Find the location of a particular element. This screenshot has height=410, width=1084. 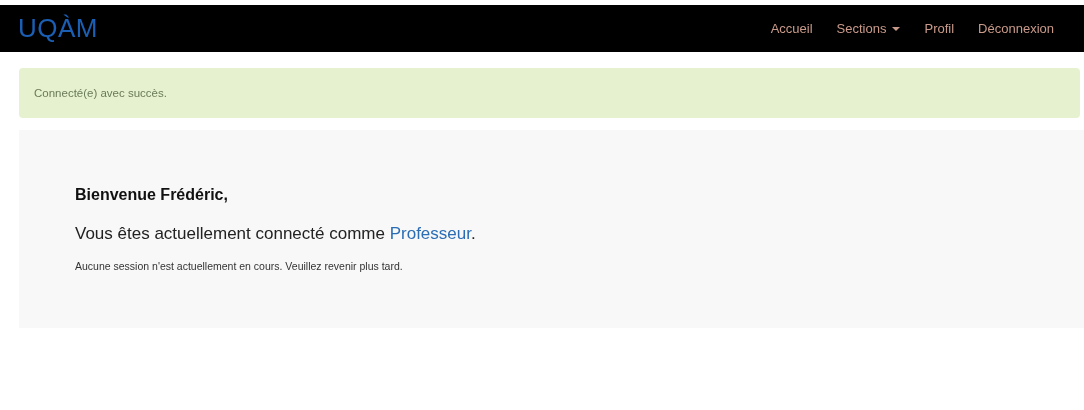

role-text: Vous êtes actuellement connecté comme Professeur. is located at coordinates (276, 234).